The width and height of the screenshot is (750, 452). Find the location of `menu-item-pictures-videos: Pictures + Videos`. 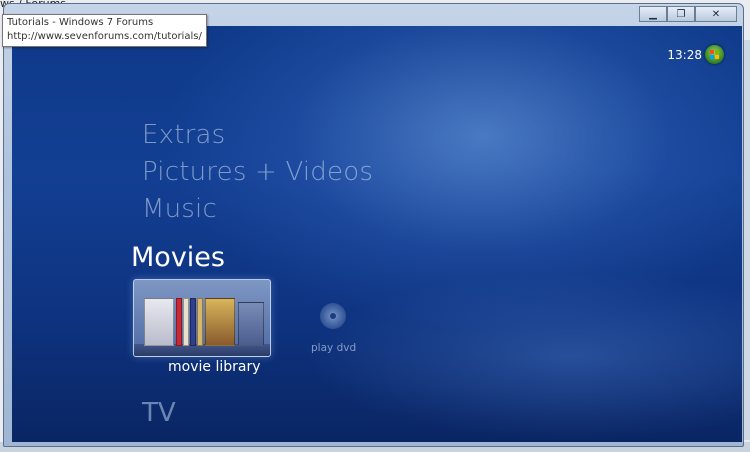

menu-item-pictures-videos: Pictures + Videos is located at coordinates (257, 172).